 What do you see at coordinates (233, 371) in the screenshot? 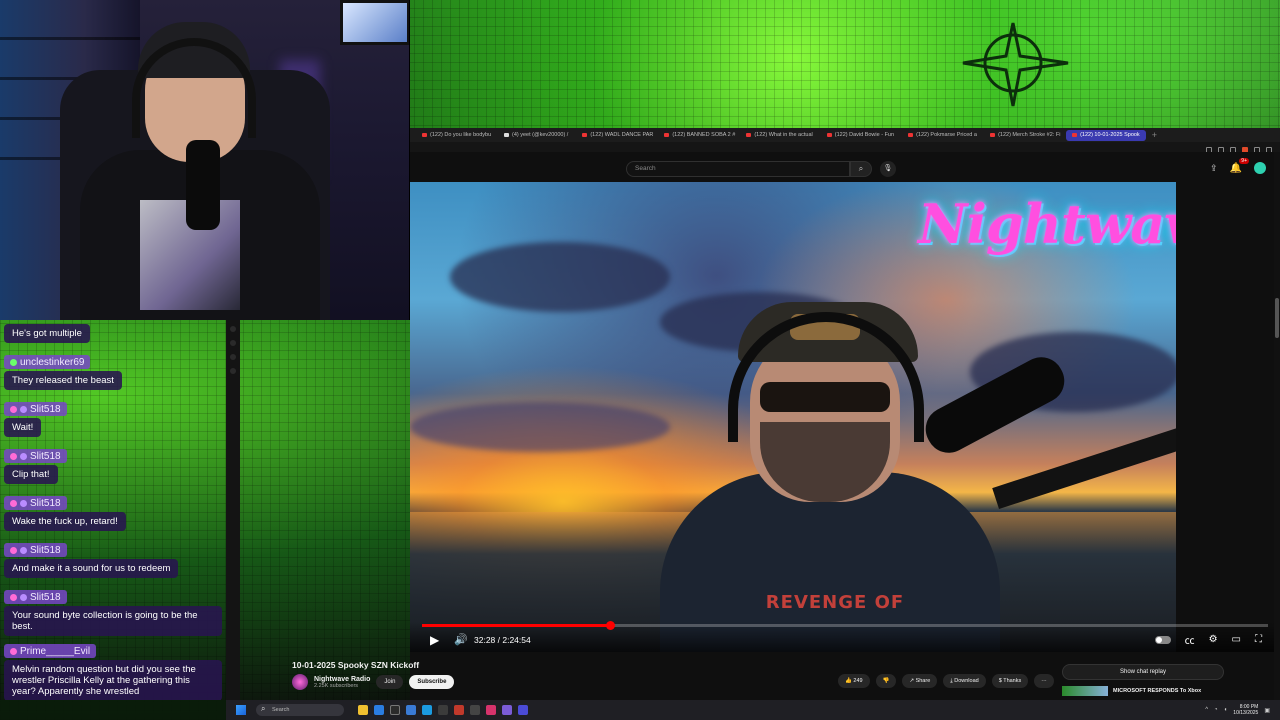
I see `sidebar-you-icon` at bounding box center [233, 371].